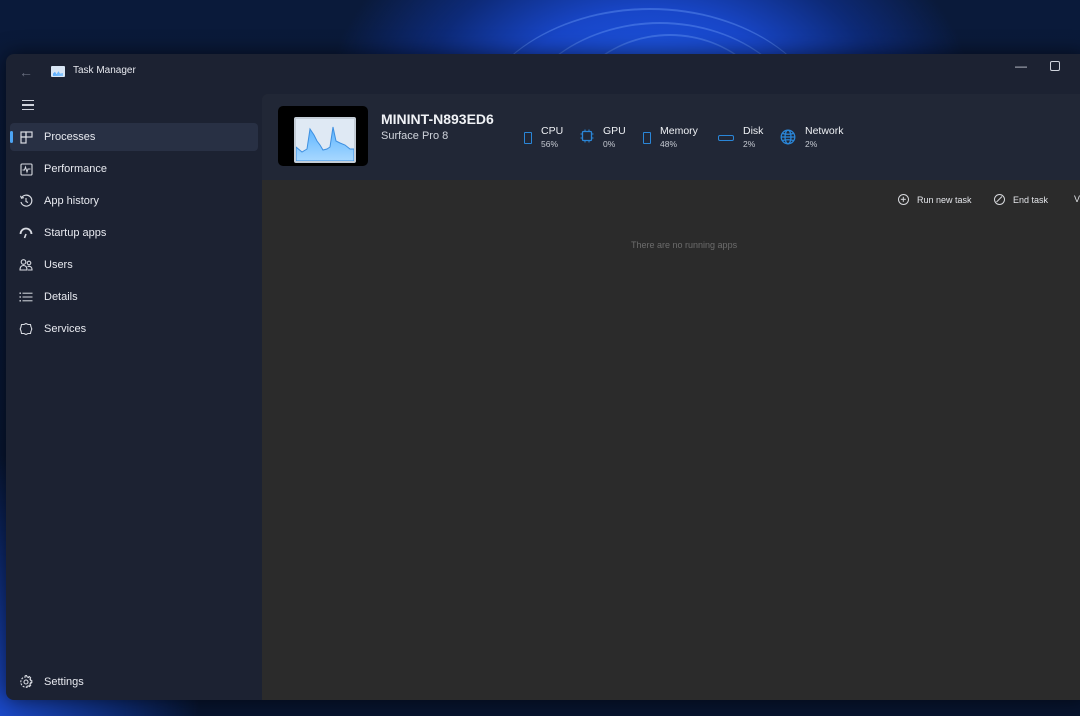 This screenshot has width=1080, height=716. Describe the element at coordinates (325, 140) in the screenshot. I see `performance-graph-icon` at that location.